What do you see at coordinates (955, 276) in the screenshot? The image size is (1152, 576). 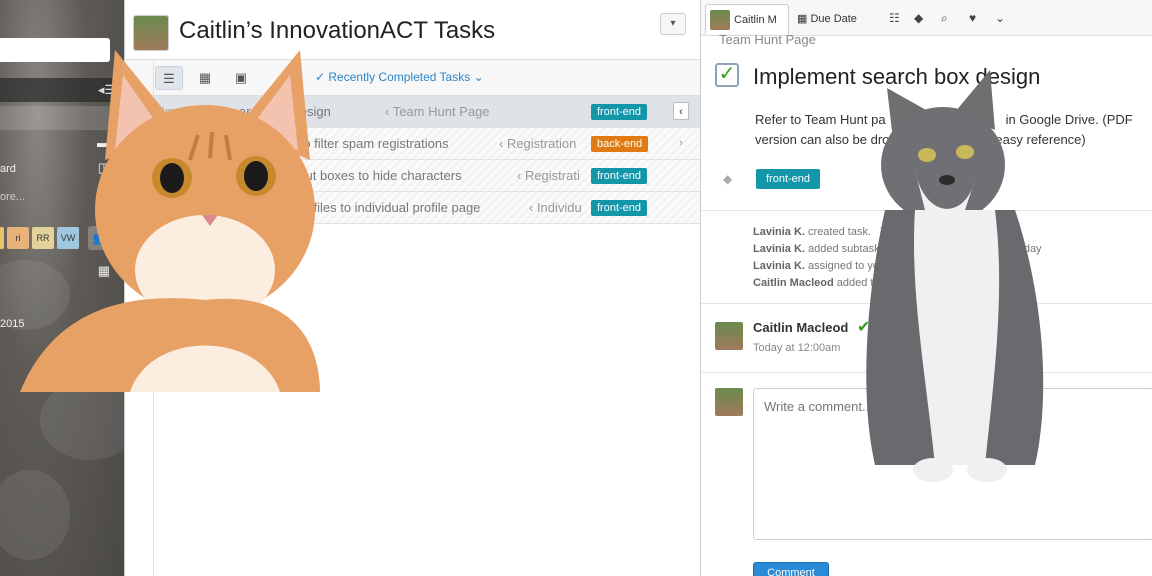 I see `grey-cat-image` at bounding box center [955, 276].